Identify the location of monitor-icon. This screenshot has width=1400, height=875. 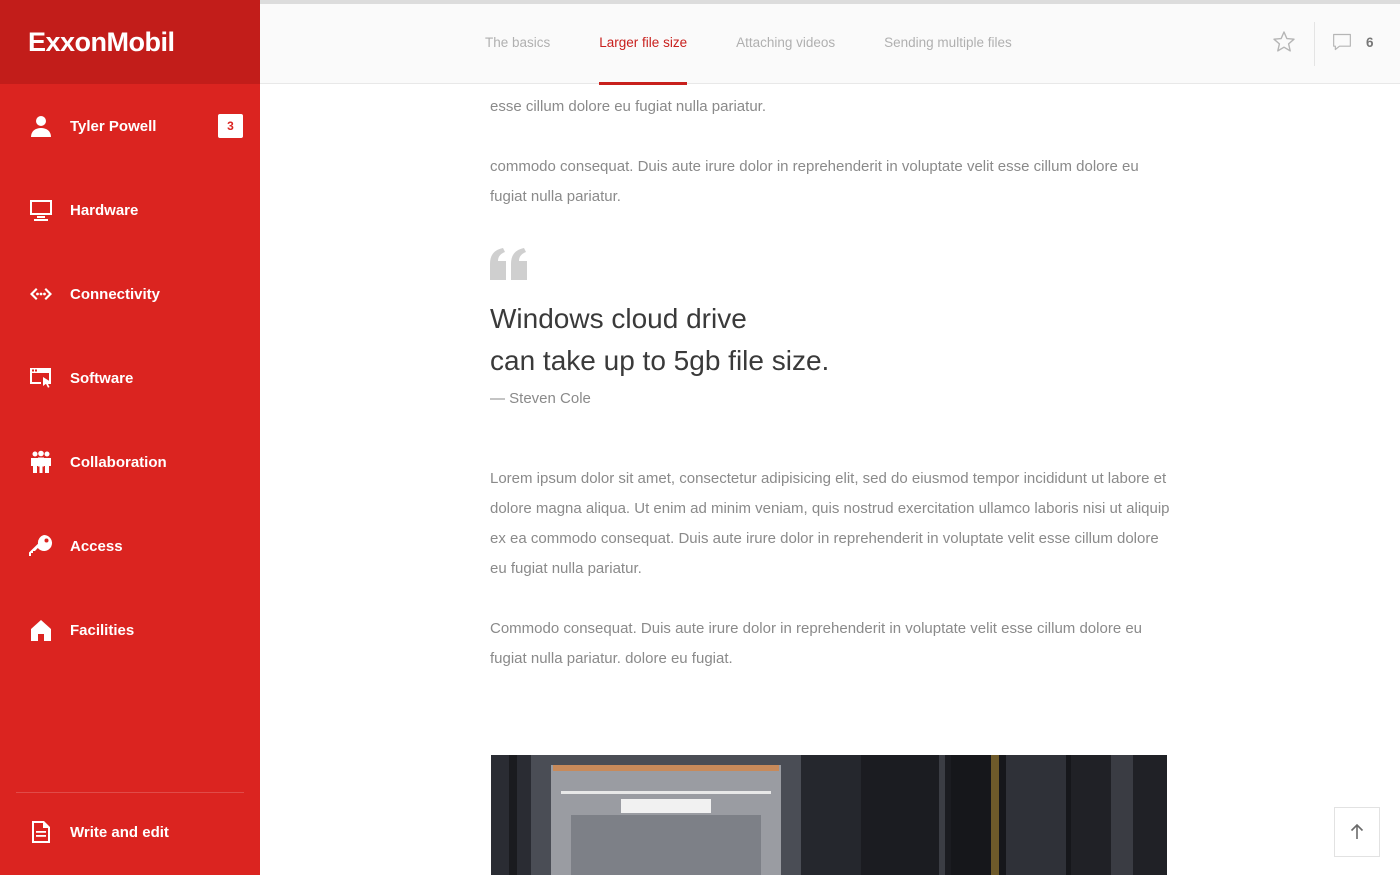
(41, 210).